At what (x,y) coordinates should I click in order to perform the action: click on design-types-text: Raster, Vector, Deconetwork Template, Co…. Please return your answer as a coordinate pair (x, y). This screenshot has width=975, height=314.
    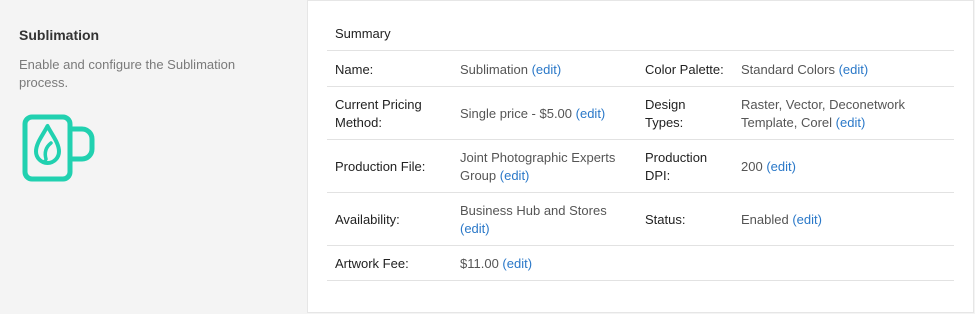
    Looking at the image, I should click on (823, 113).